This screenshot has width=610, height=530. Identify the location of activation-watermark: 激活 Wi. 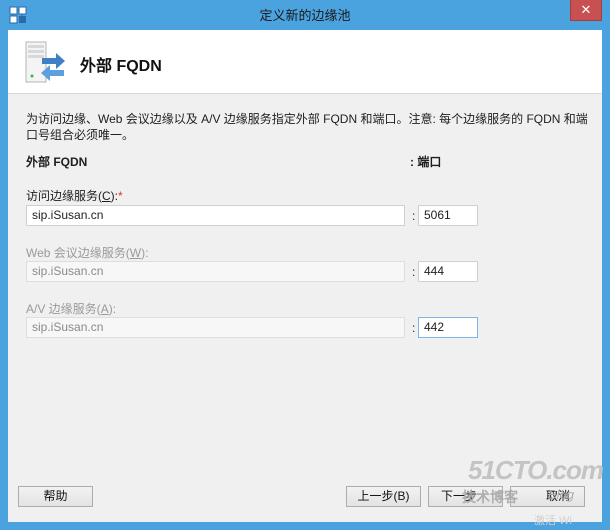
(553, 521).